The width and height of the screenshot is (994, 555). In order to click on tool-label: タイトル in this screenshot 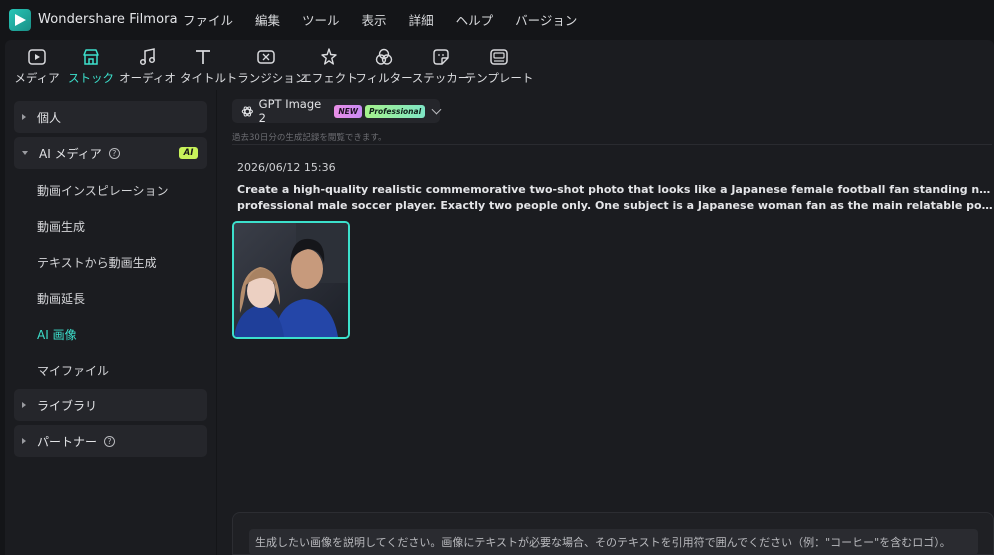, I will do `click(203, 78)`.